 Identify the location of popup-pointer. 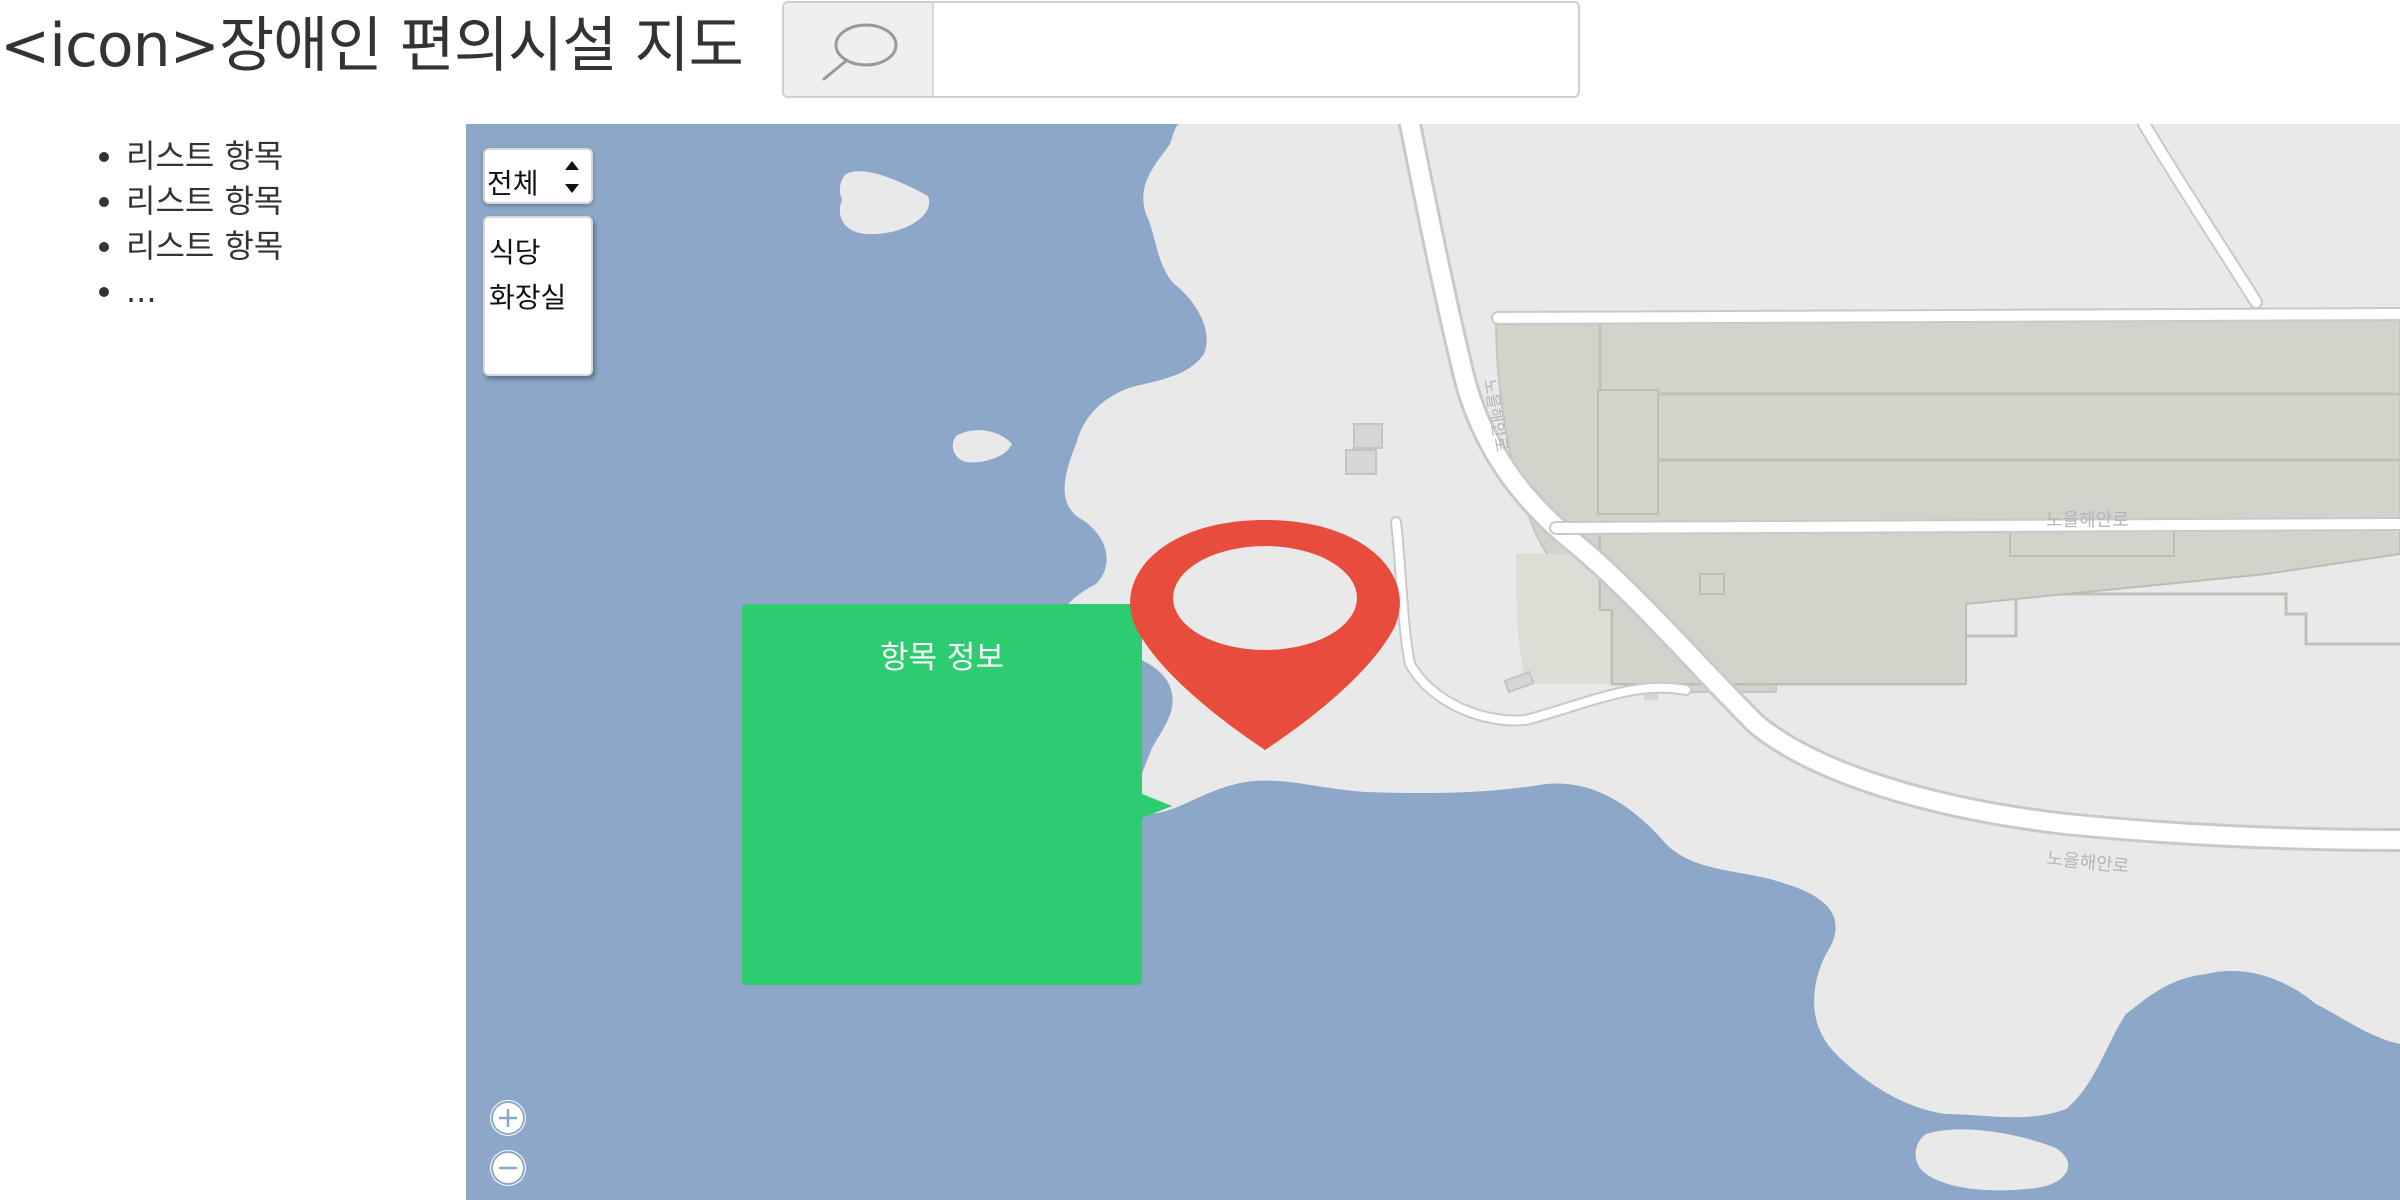
(1157, 806).